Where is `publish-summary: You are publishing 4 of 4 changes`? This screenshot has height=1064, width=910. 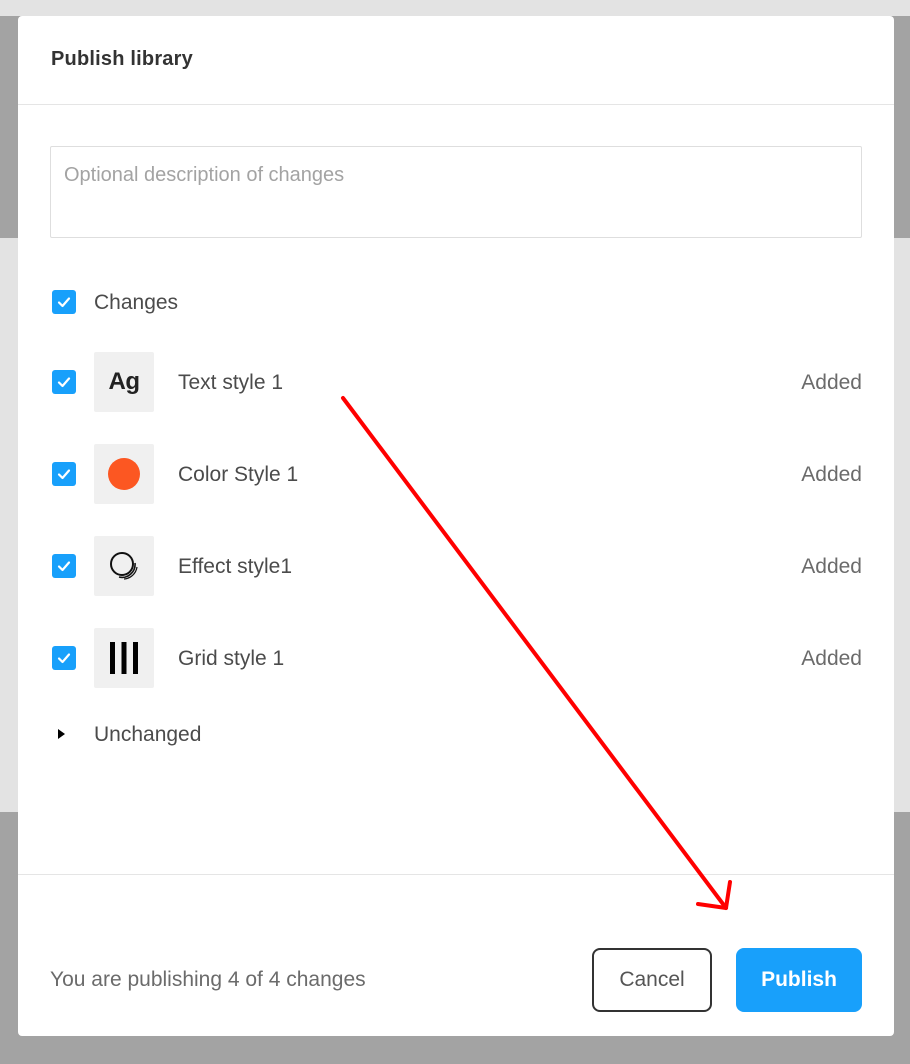
publish-summary: You are publishing 4 of 4 changes is located at coordinates (208, 979).